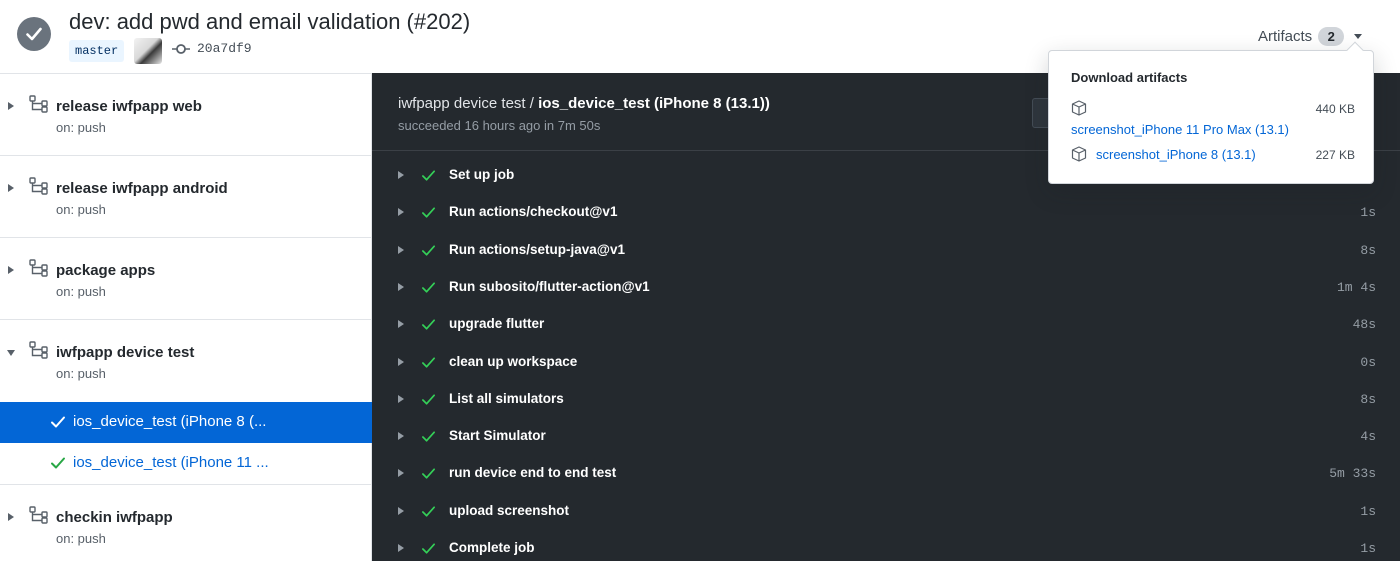  Describe the element at coordinates (1335, 155) in the screenshot. I see `artifact-size: 227 KB` at that location.